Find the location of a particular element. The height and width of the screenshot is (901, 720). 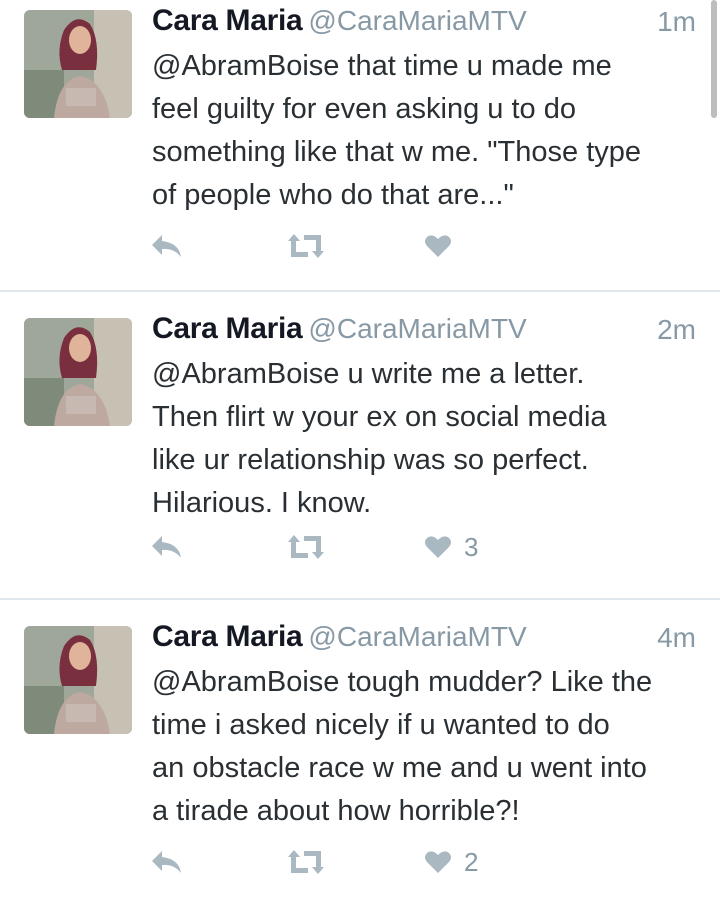

like-count: 3 is located at coordinates (471, 546).